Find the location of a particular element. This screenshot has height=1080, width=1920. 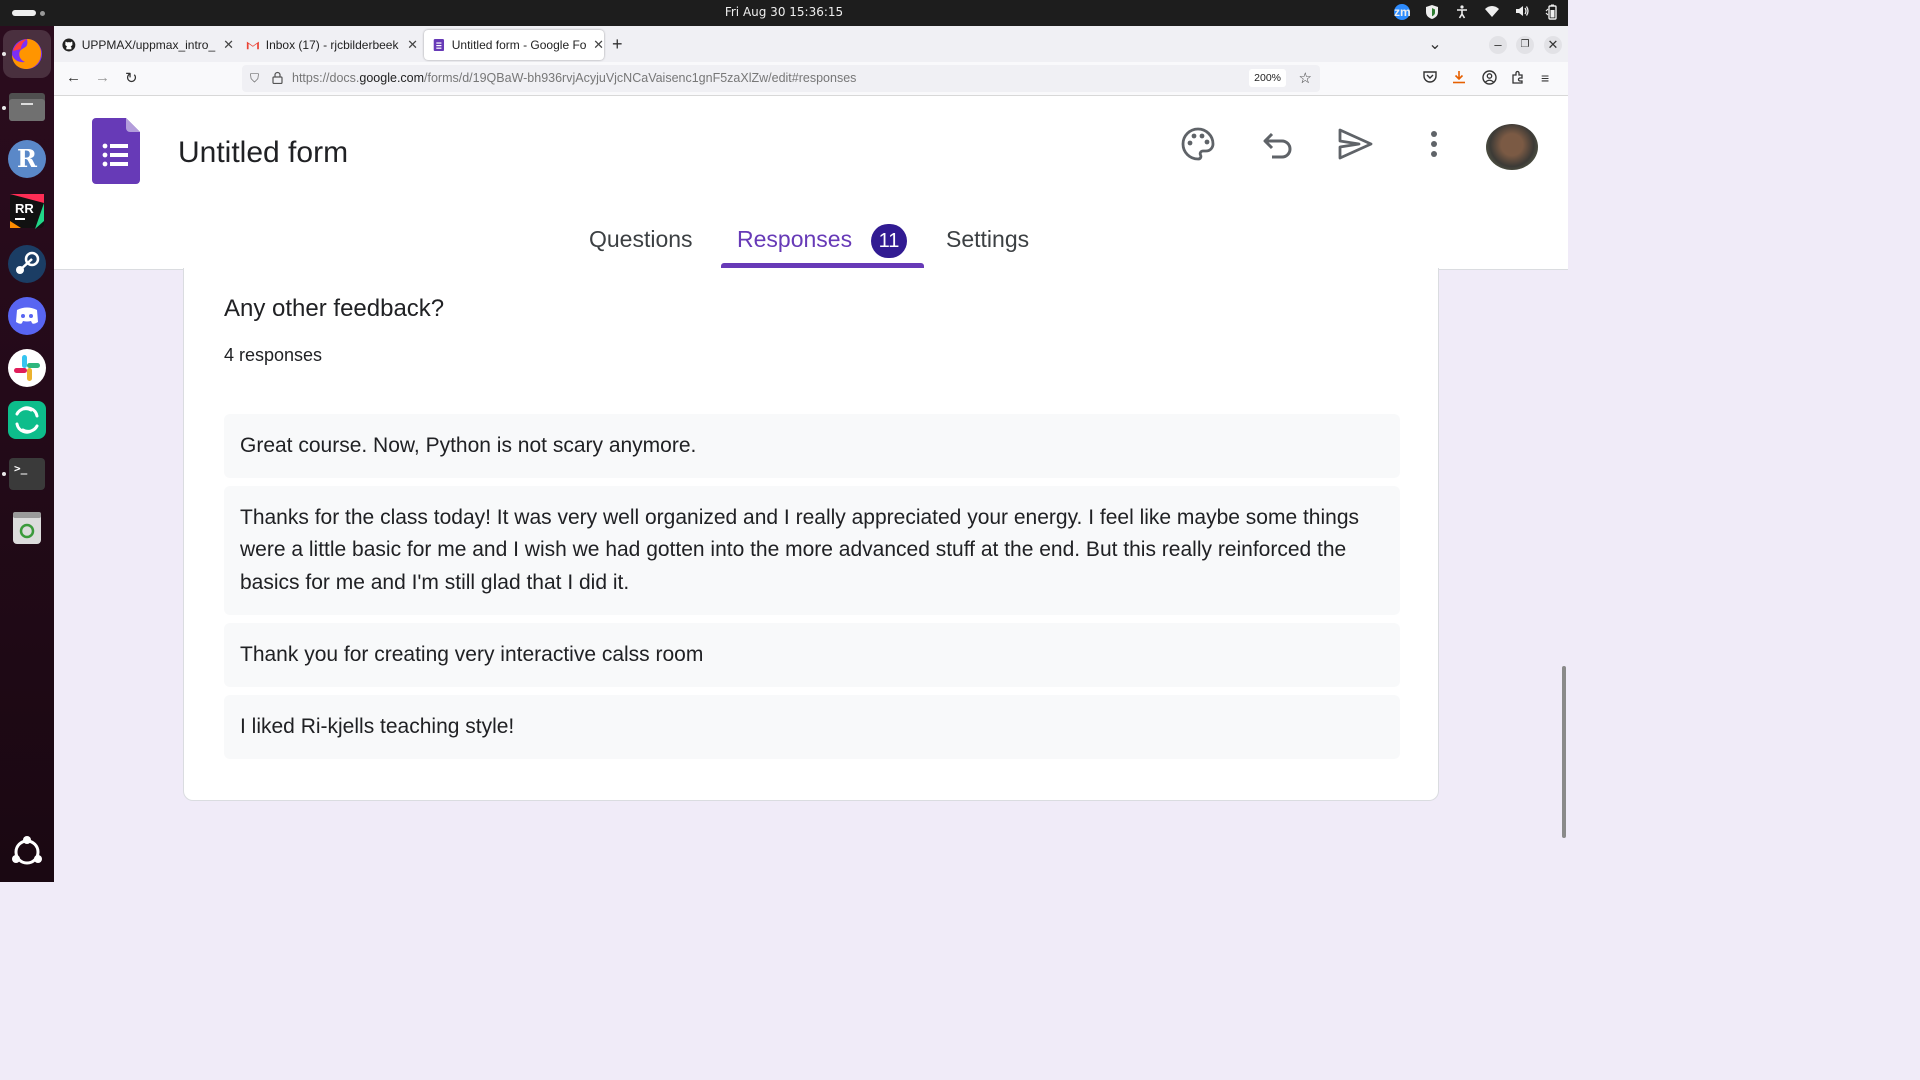

svg-text: R is located at coordinates (27, 158).